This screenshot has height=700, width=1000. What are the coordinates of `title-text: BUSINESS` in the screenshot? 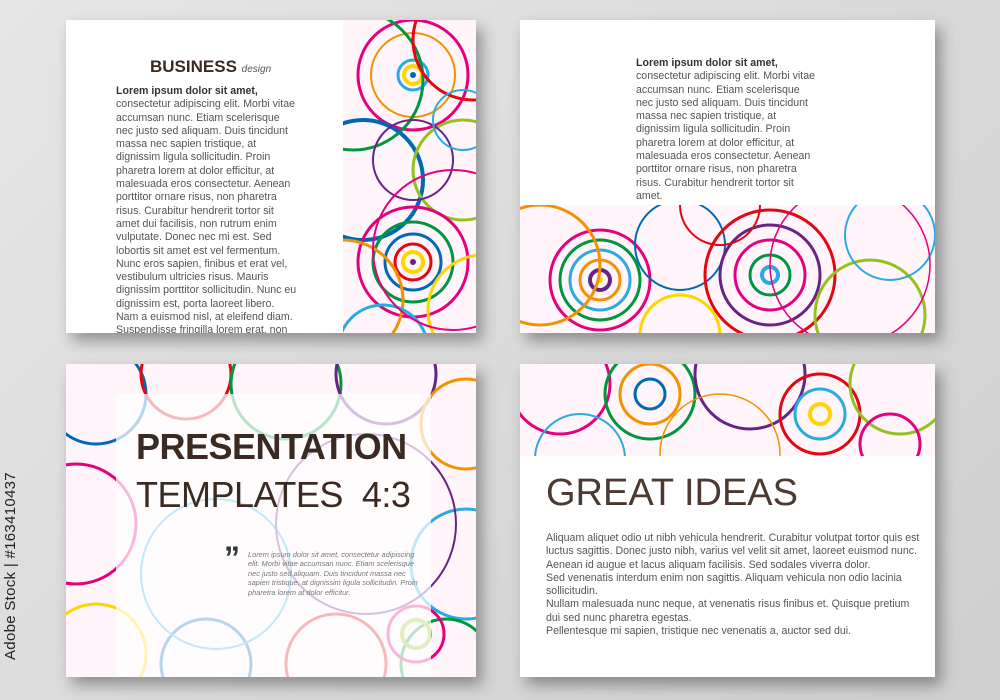 It's located at (193, 66).